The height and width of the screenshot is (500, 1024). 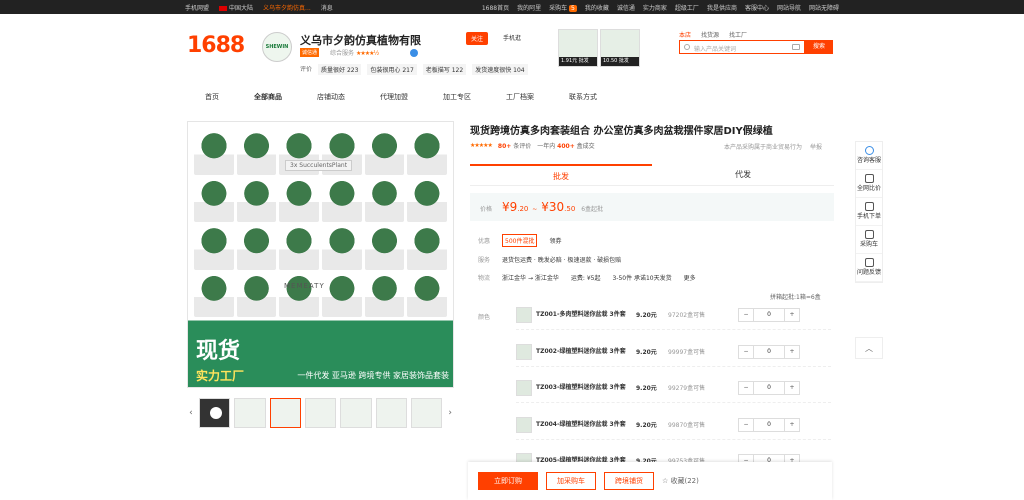 What do you see at coordinates (597, 7) in the screenshot?
I see `top-link-favorites: 我的收藏` at bounding box center [597, 7].